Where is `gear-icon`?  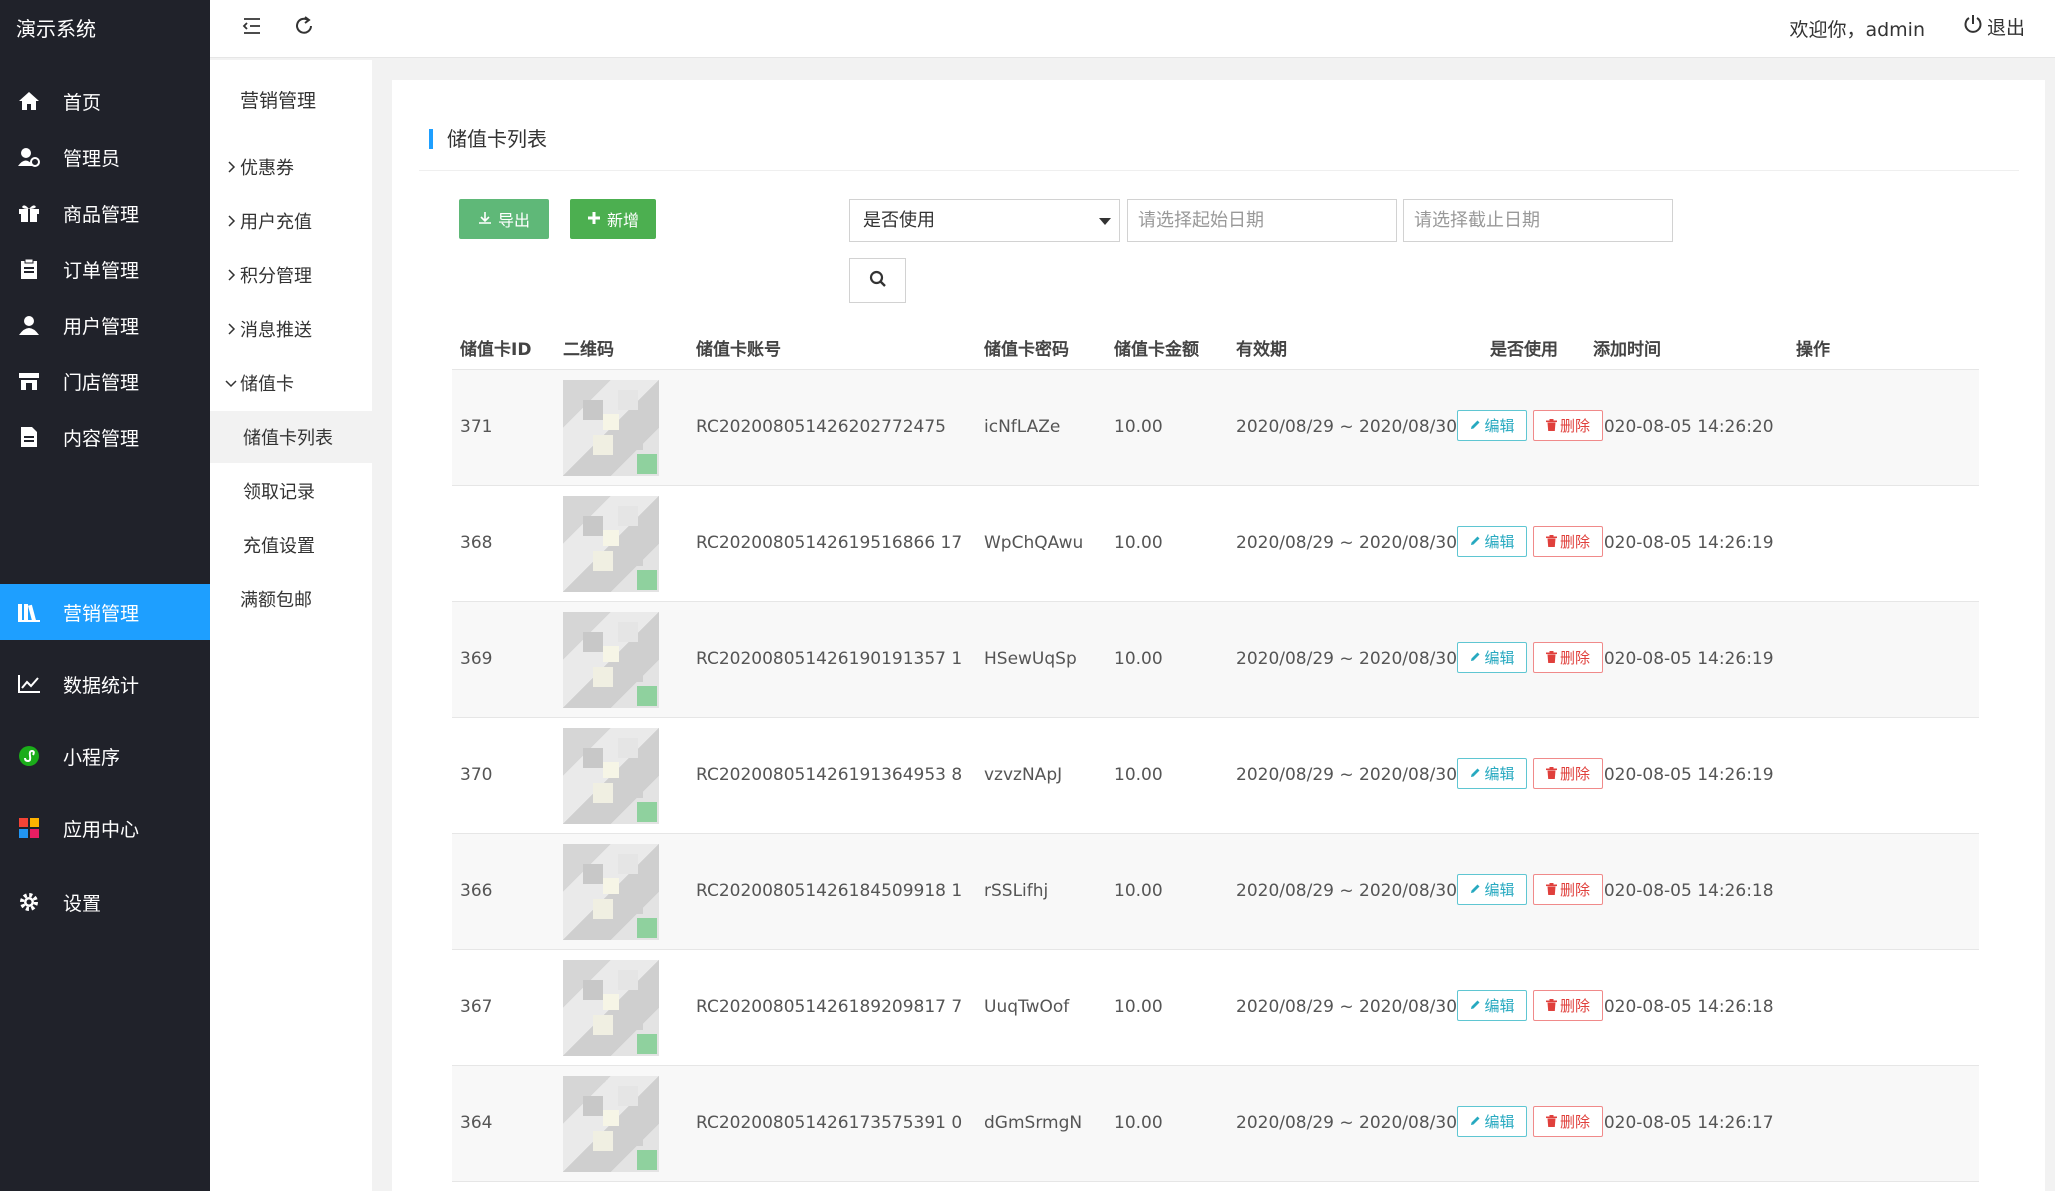 gear-icon is located at coordinates (29, 902).